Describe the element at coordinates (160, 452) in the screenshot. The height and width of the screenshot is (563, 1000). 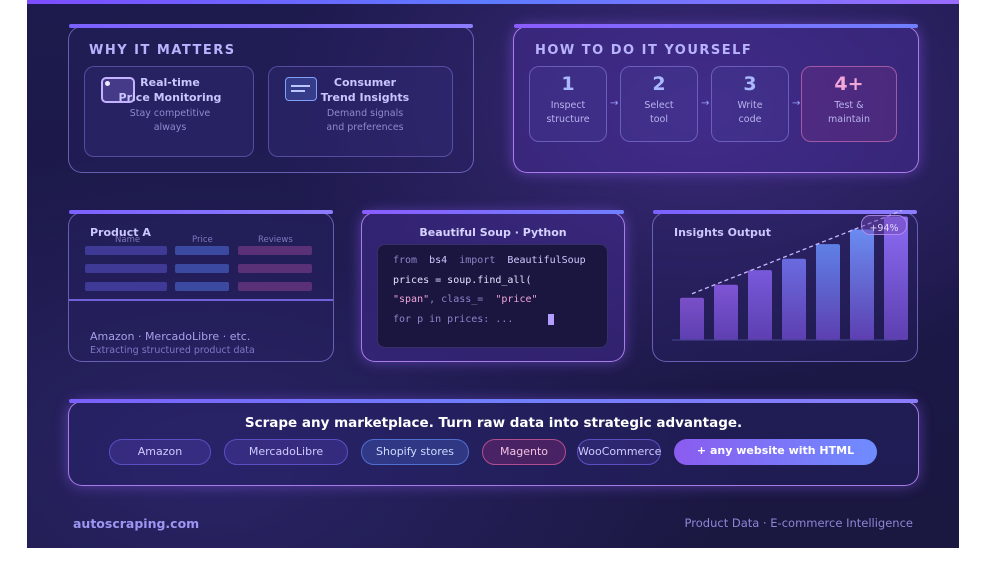
I see `marketplace-pill-amazon: Amazon` at that location.